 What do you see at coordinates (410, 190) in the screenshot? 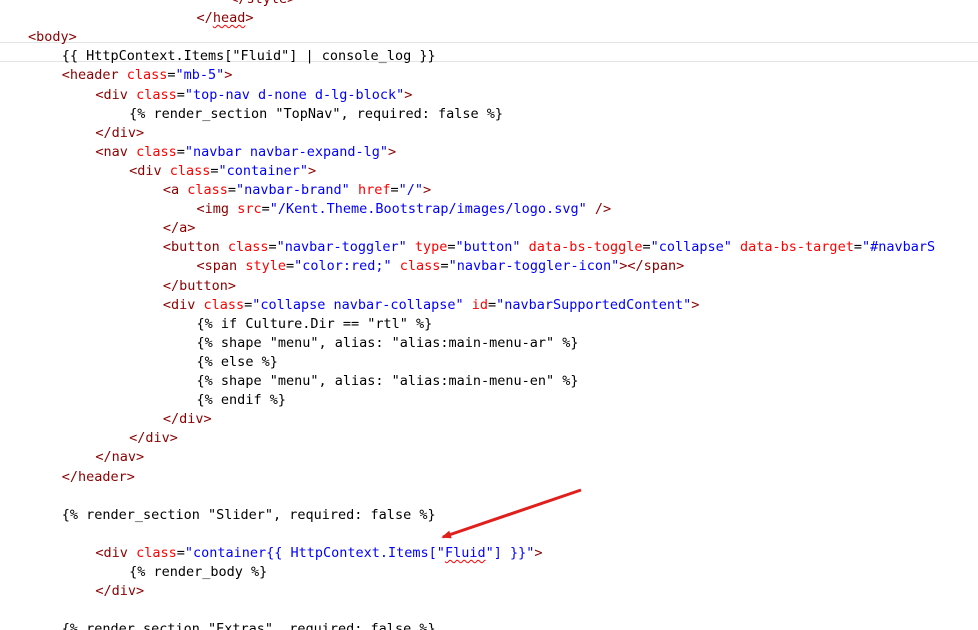
I see `code-token: "/"` at bounding box center [410, 190].